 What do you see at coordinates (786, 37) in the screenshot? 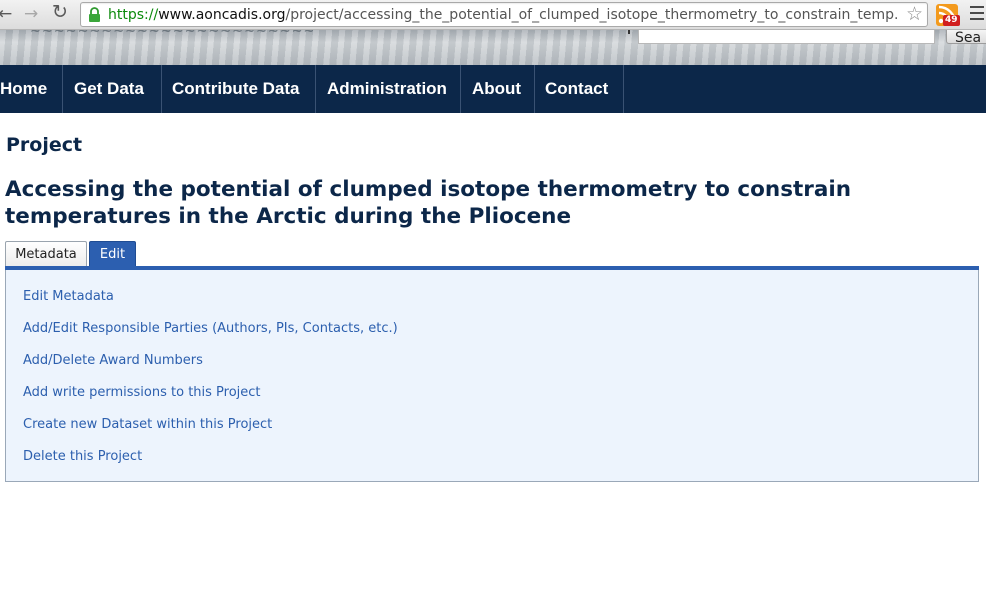
I see `search-input` at bounding box center [786, 37].